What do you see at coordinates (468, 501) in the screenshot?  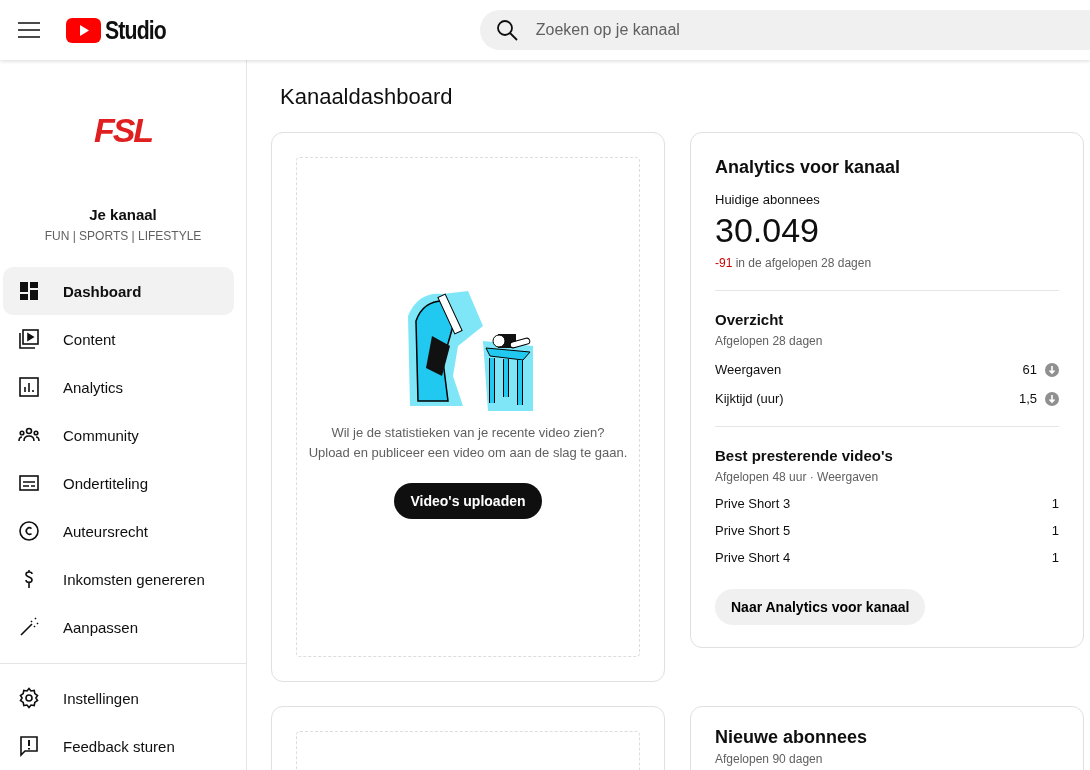 I see `upload-videos-button: Video's uploaden` at bounding box center [468, 501].